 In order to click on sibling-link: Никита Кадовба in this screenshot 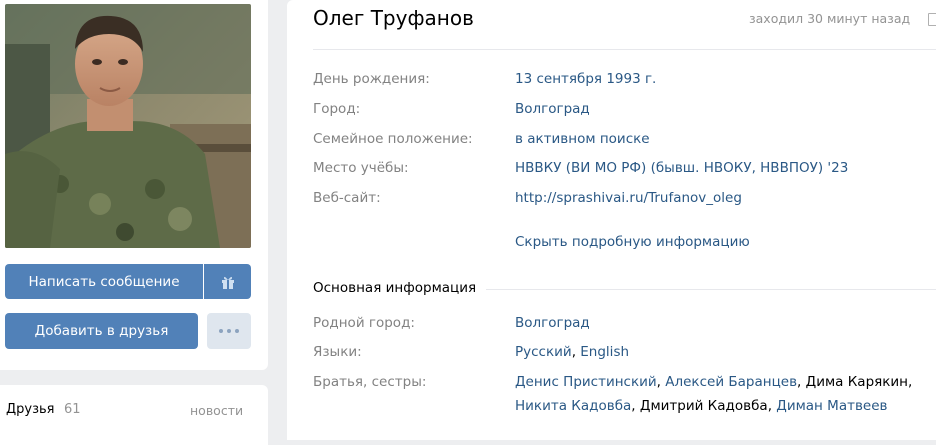, I will do `click(573, 406)`.